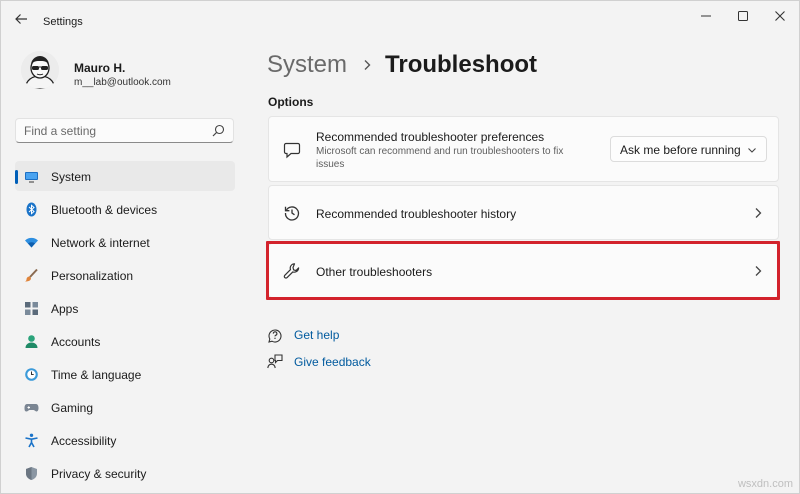  What do you see at coordinates (430, 137) in the screenshot?
I see `card-title: Recommended troubleshooter preferences` at bounding box center [430, 137].